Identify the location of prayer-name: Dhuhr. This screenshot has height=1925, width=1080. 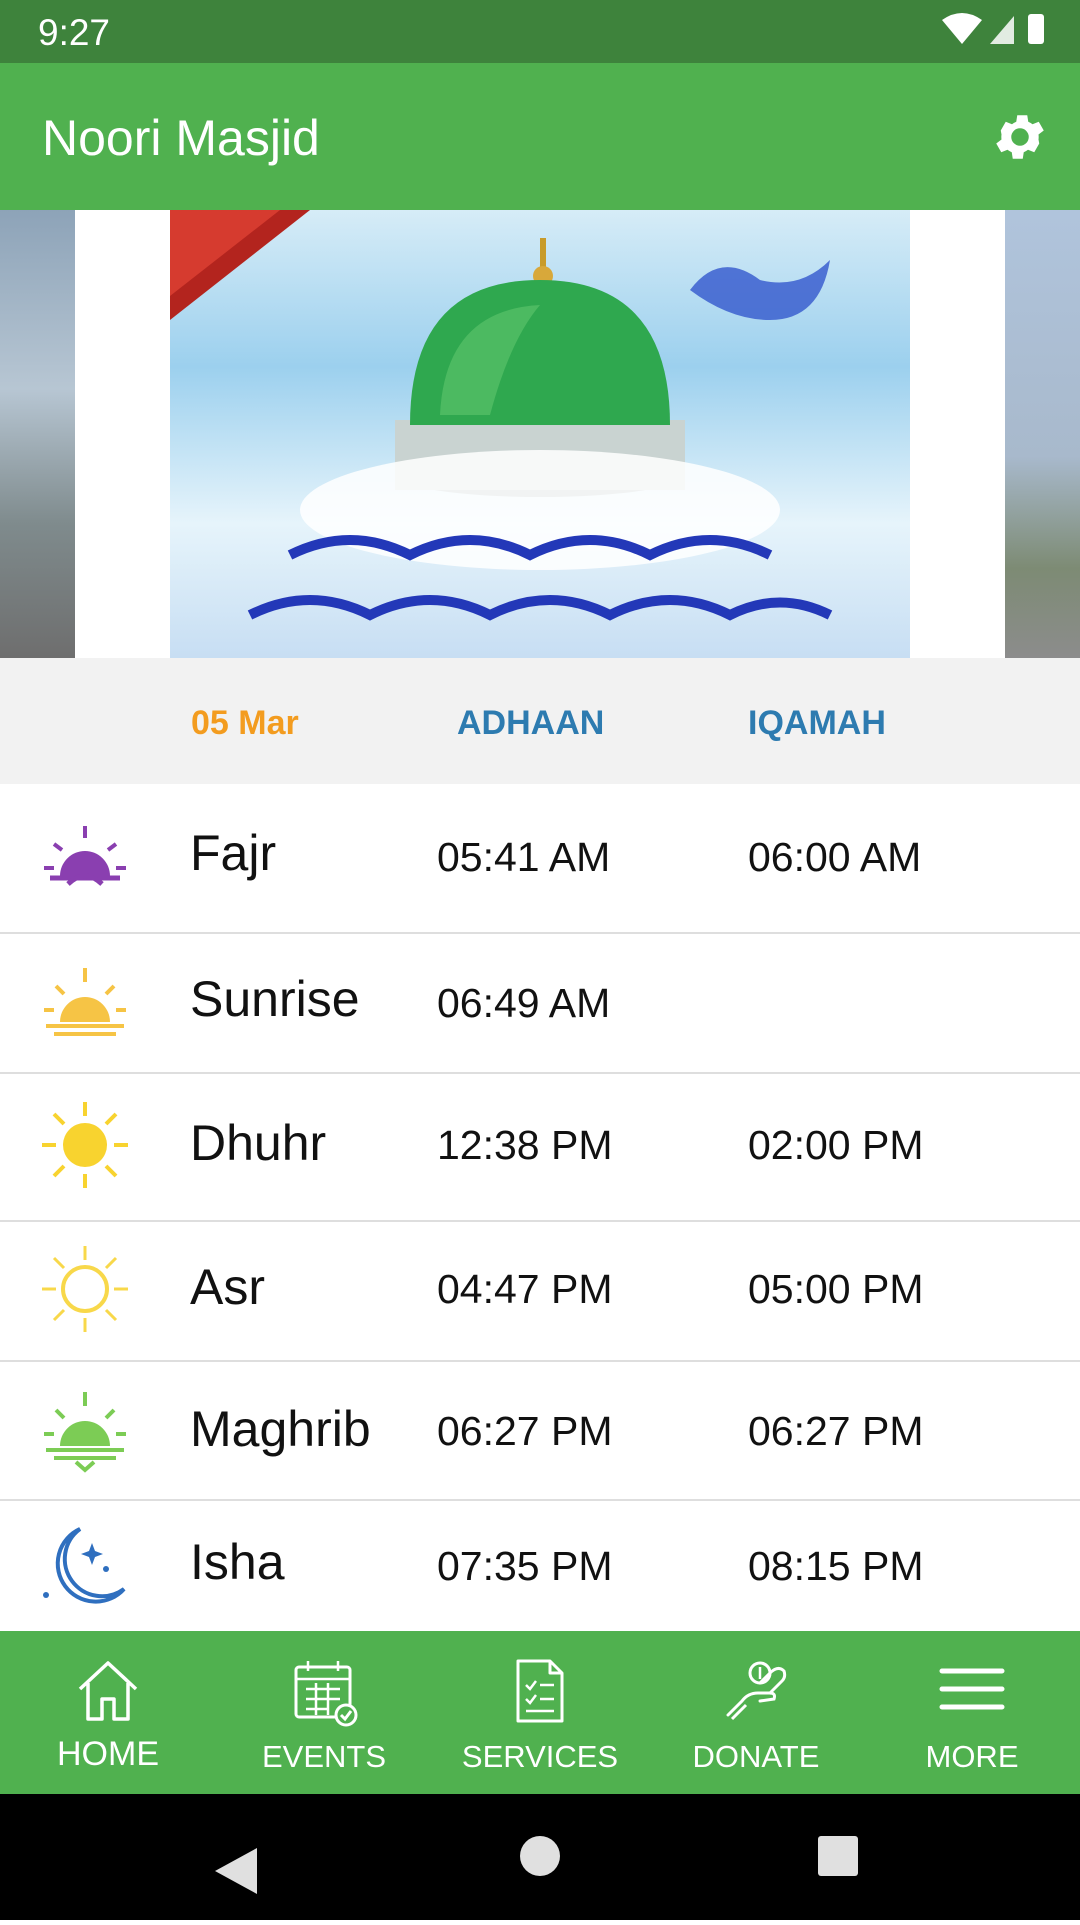
(258, 1143).